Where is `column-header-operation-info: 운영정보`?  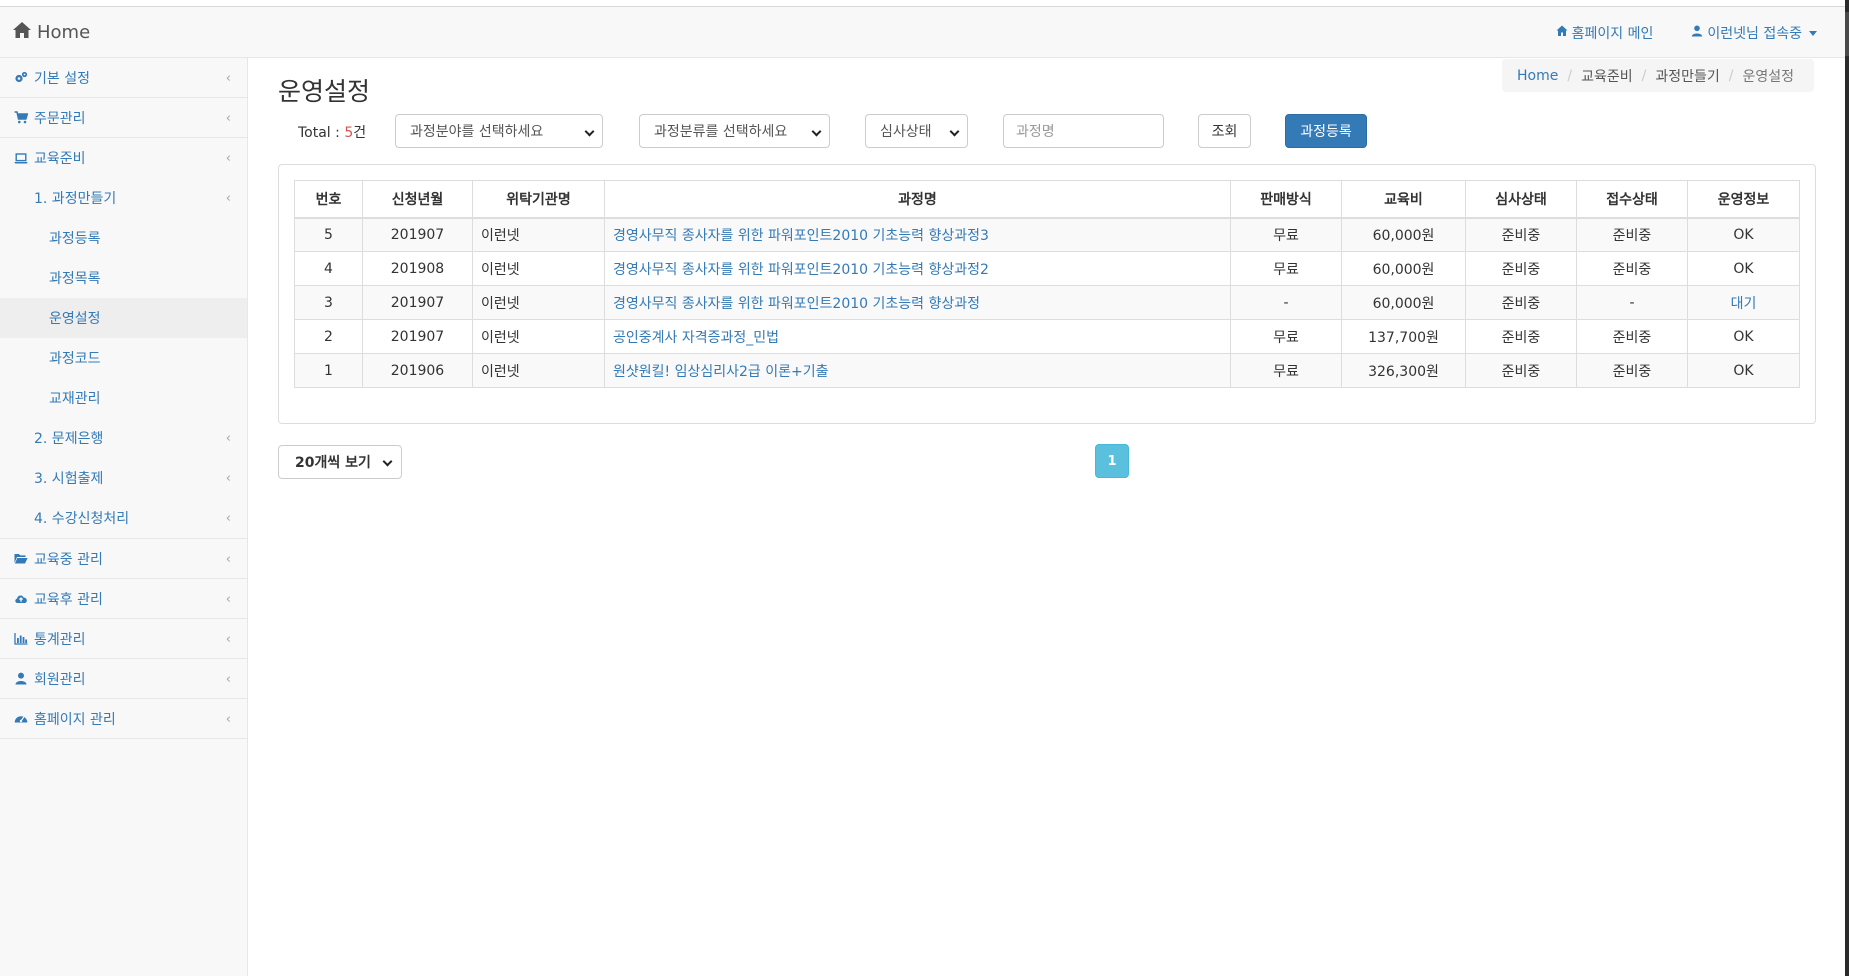
column-header-operation-info: 운영정보 is located at coordinates (1743, 199).